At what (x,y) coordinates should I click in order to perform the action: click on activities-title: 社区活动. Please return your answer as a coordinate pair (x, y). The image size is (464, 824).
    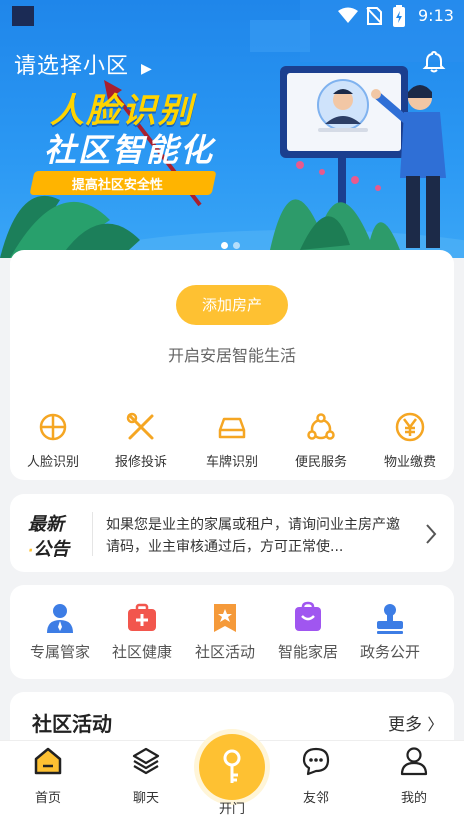
    Looking at the image, I should click on (72, 724).